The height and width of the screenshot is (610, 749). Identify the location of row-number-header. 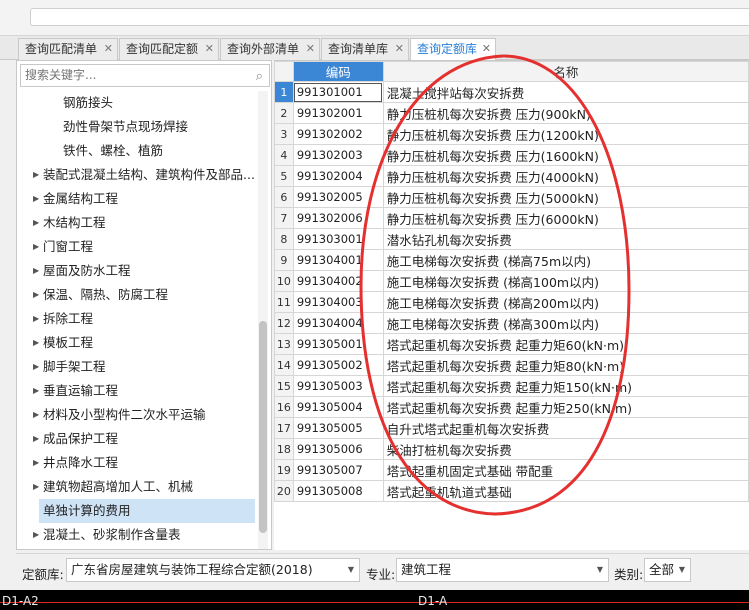
(284, 71).